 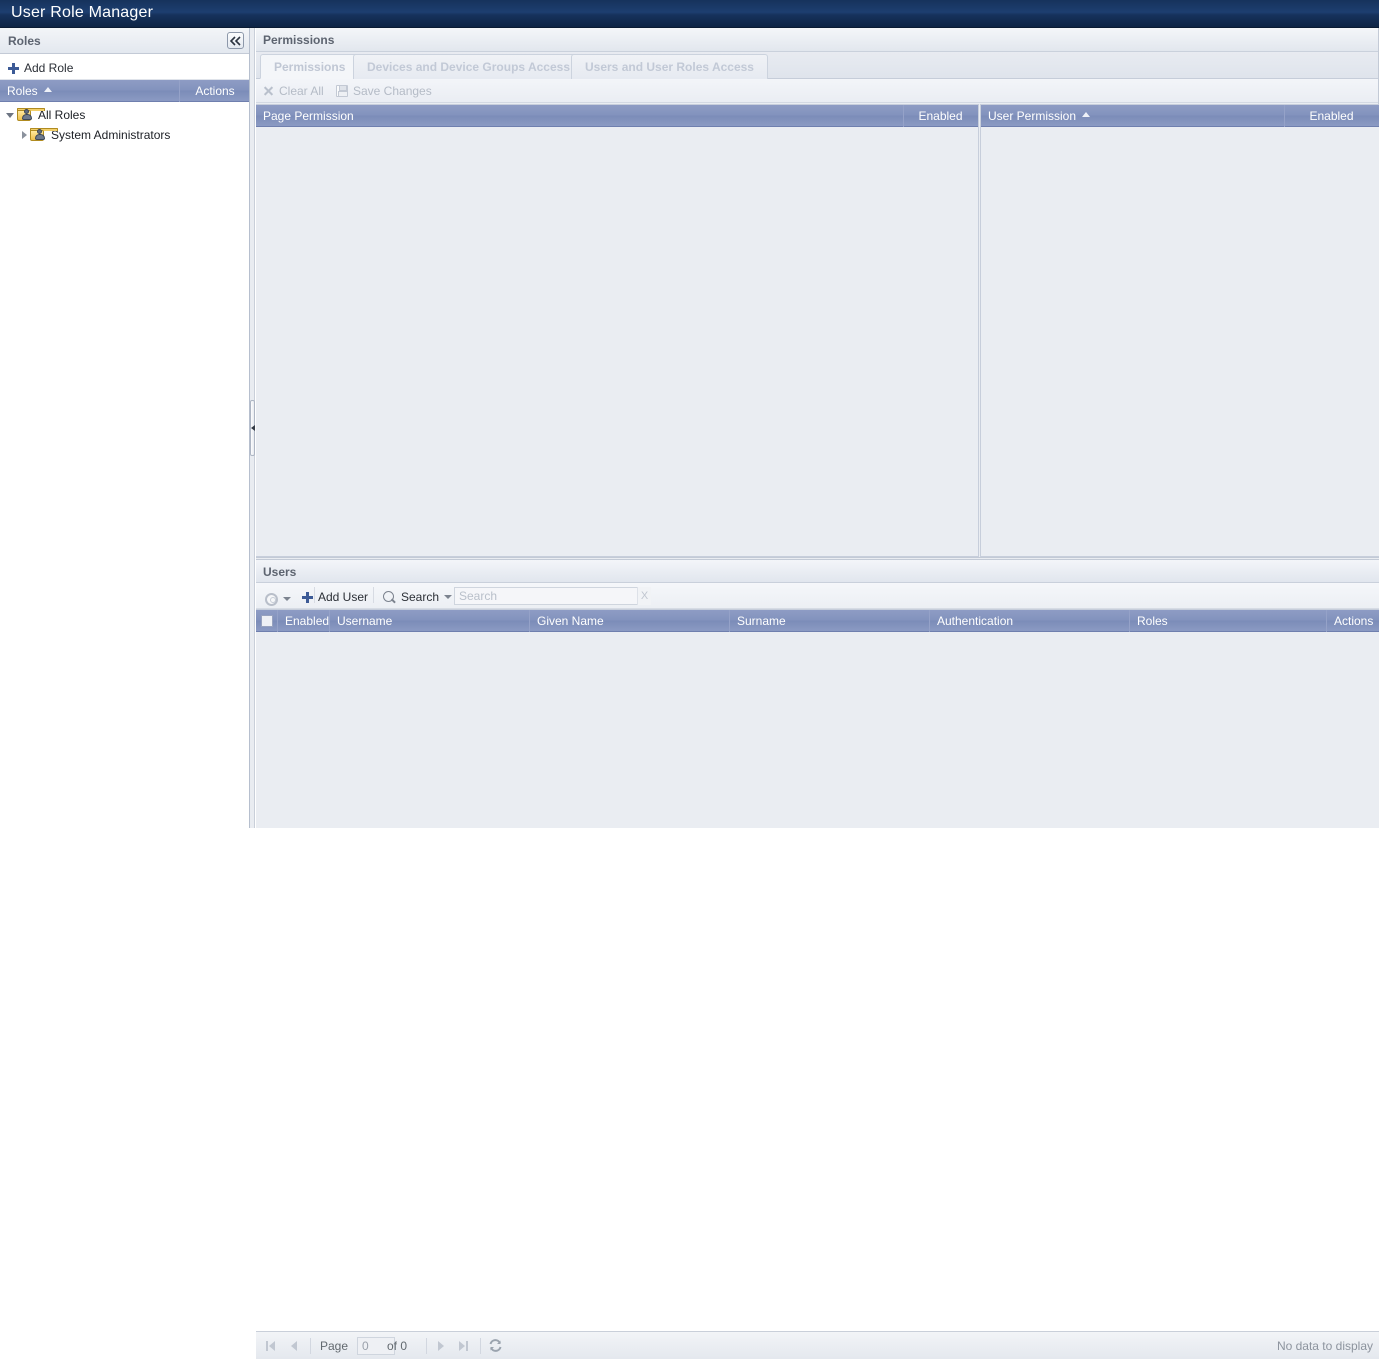 I want to click on roles-column-label: Roles, so click(x=22, y=91).